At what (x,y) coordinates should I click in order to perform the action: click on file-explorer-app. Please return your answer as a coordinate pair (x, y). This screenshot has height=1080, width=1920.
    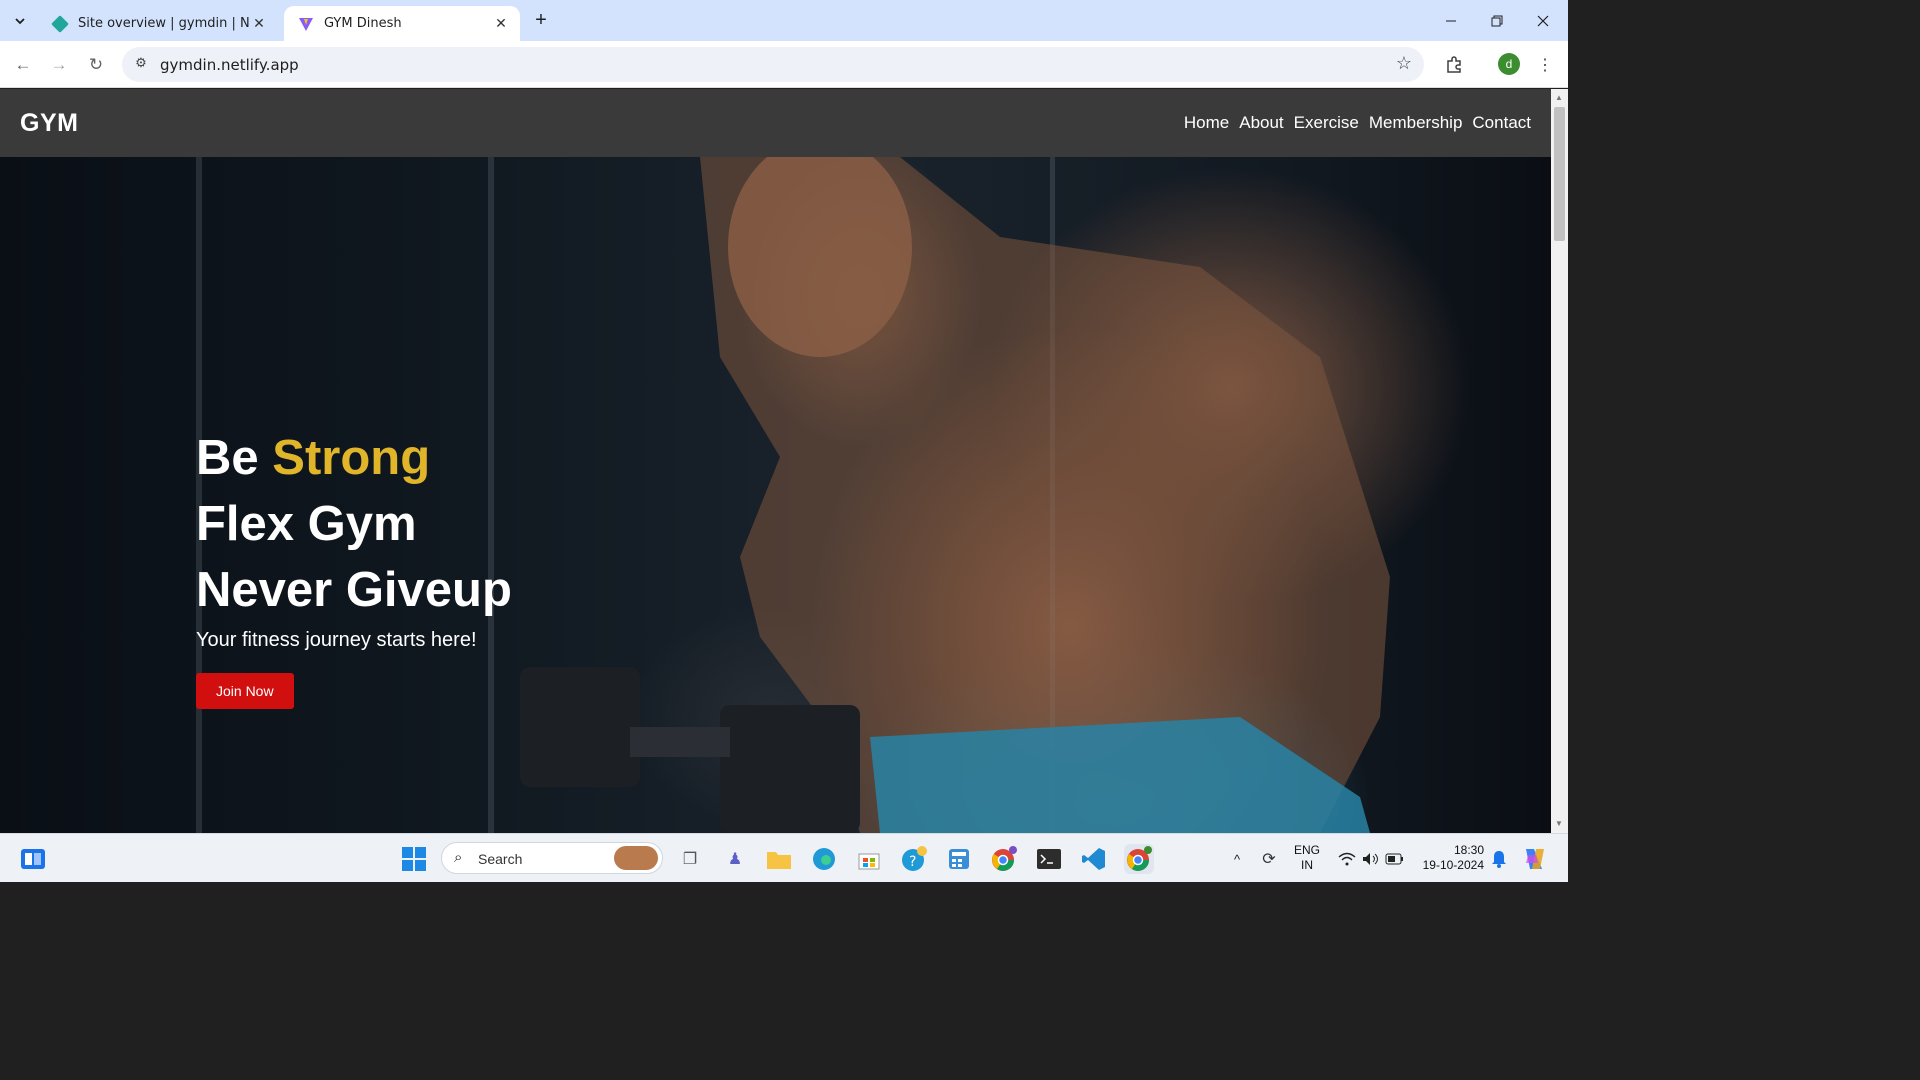
    Looking at the image, I should click on (779, 859).